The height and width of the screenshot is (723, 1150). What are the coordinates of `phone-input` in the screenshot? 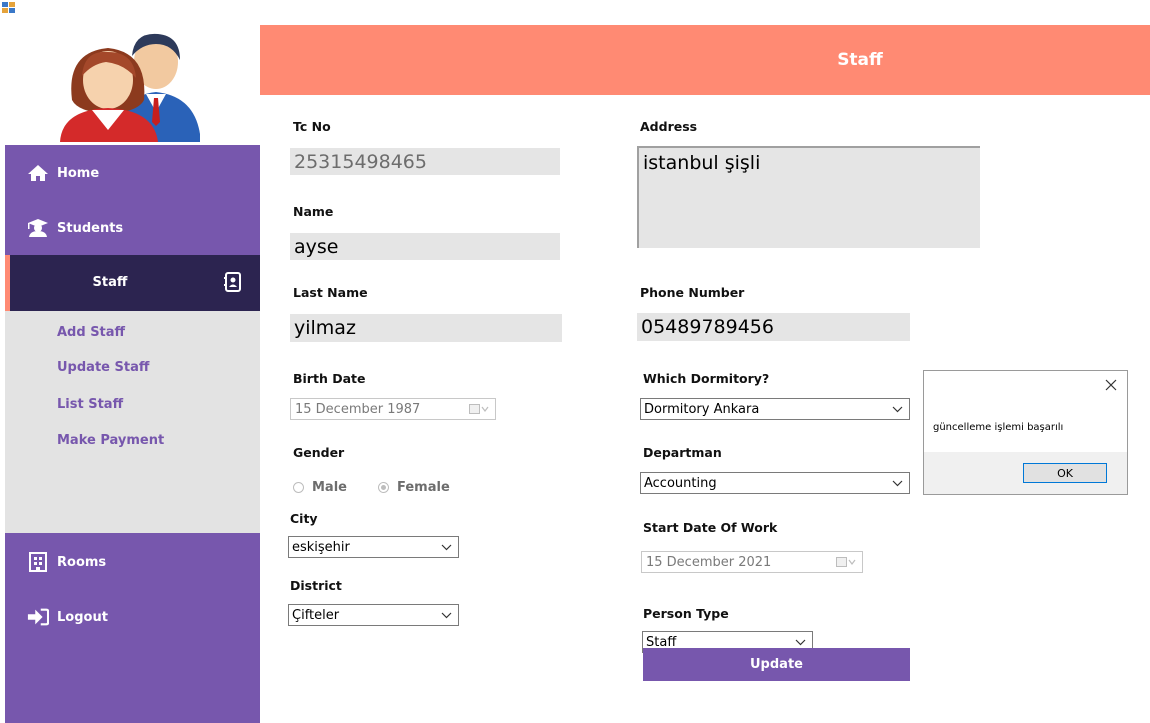 It's located at (773, 327).